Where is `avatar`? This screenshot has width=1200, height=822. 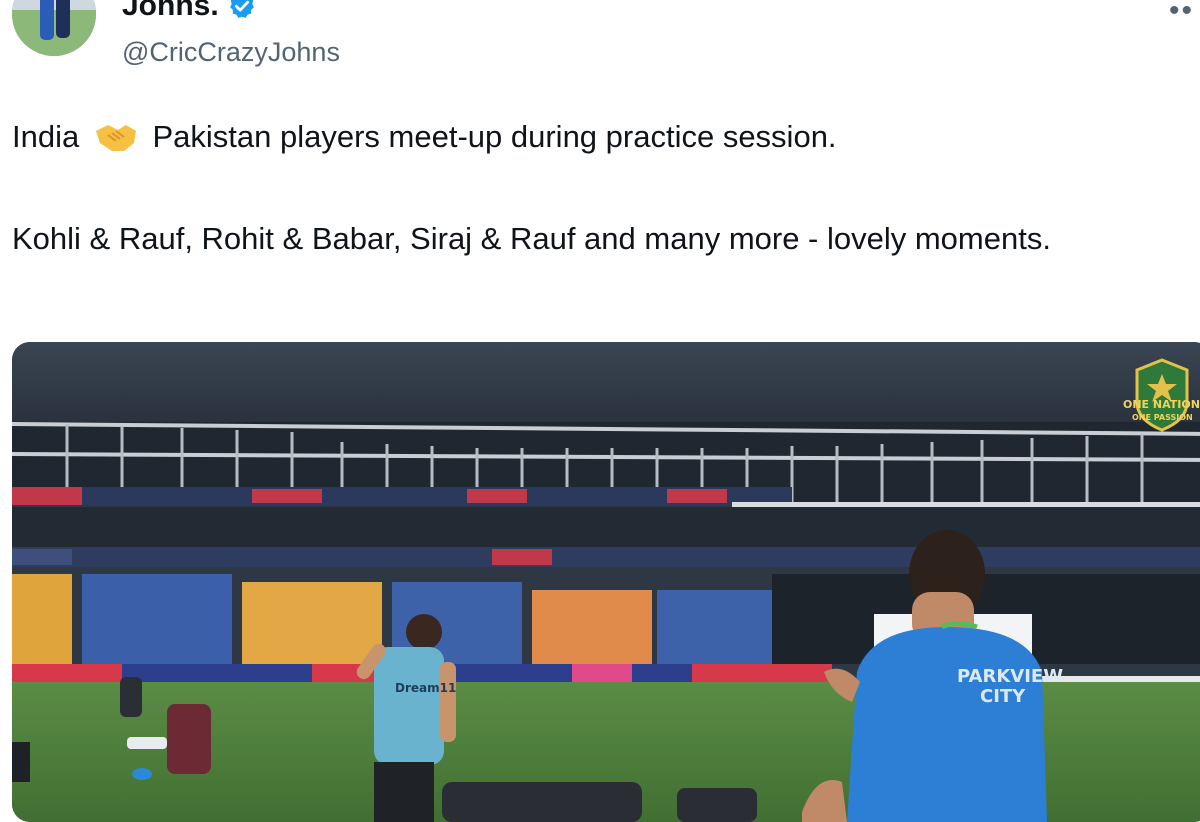 avatar is located at coordinates (54, 28).